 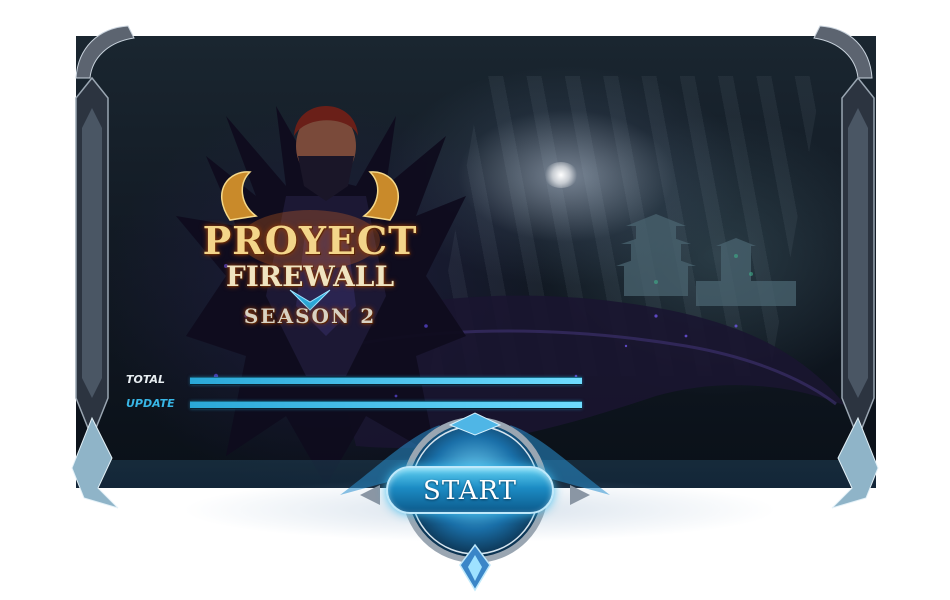 What do you see at coordinates (470, 490) in the screenshot?
I see `start-button: START` at bounding box center [470, 490].